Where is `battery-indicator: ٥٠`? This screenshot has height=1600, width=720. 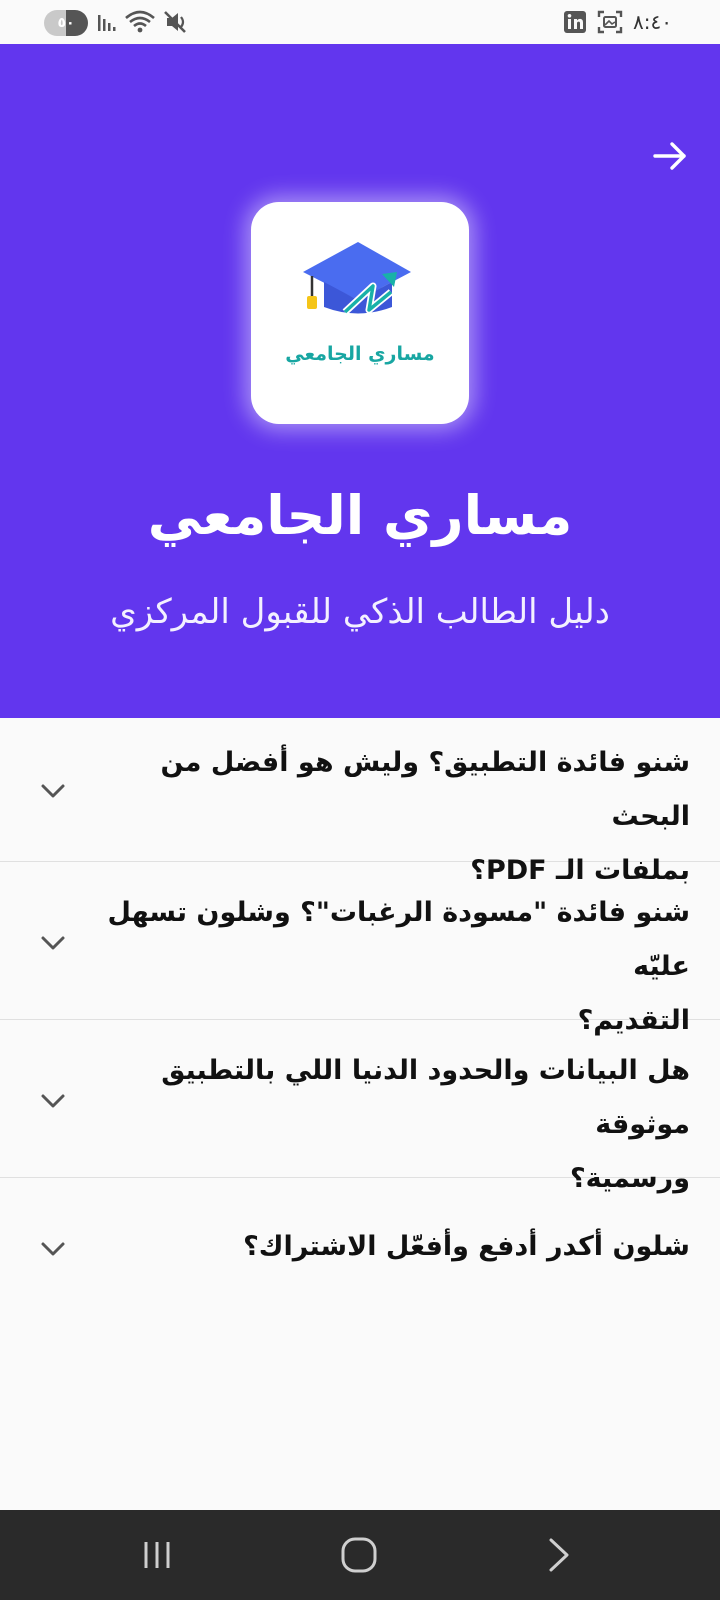 battery-indicator: ٥٠ is located at coordinates (66, 23).